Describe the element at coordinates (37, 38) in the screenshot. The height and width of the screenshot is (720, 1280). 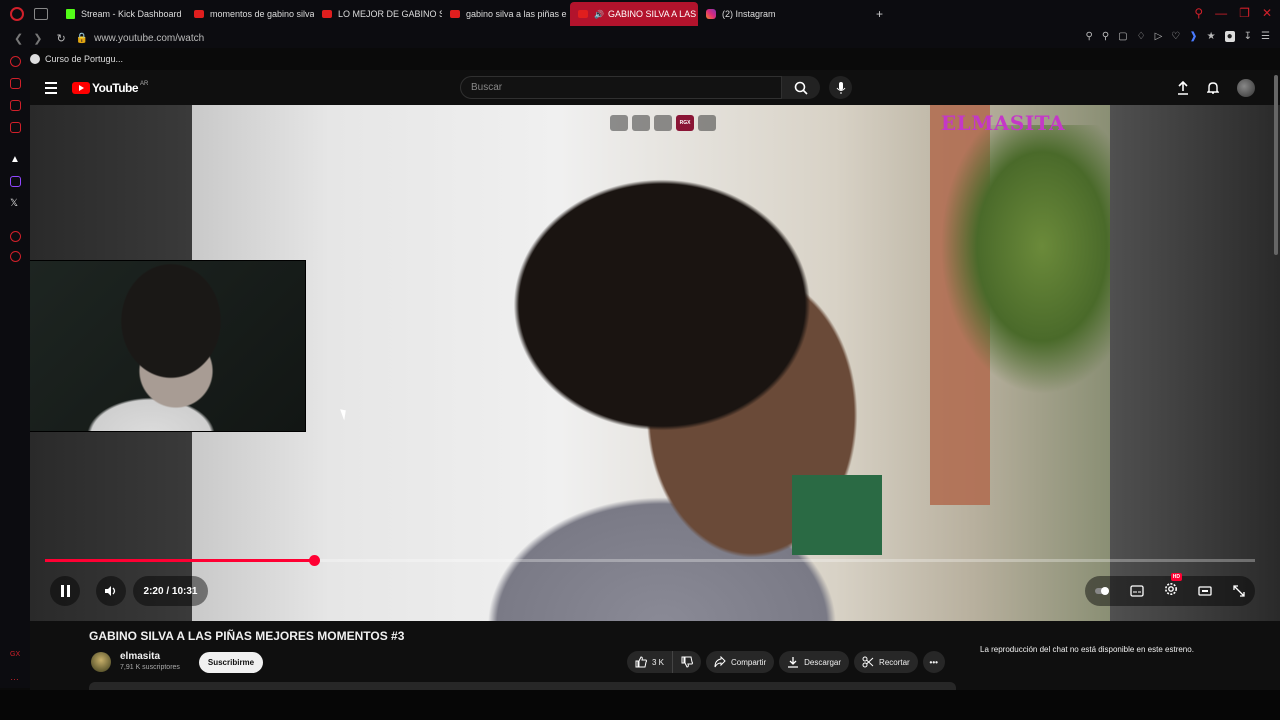
I see `forward-icon: ❯` at that location.